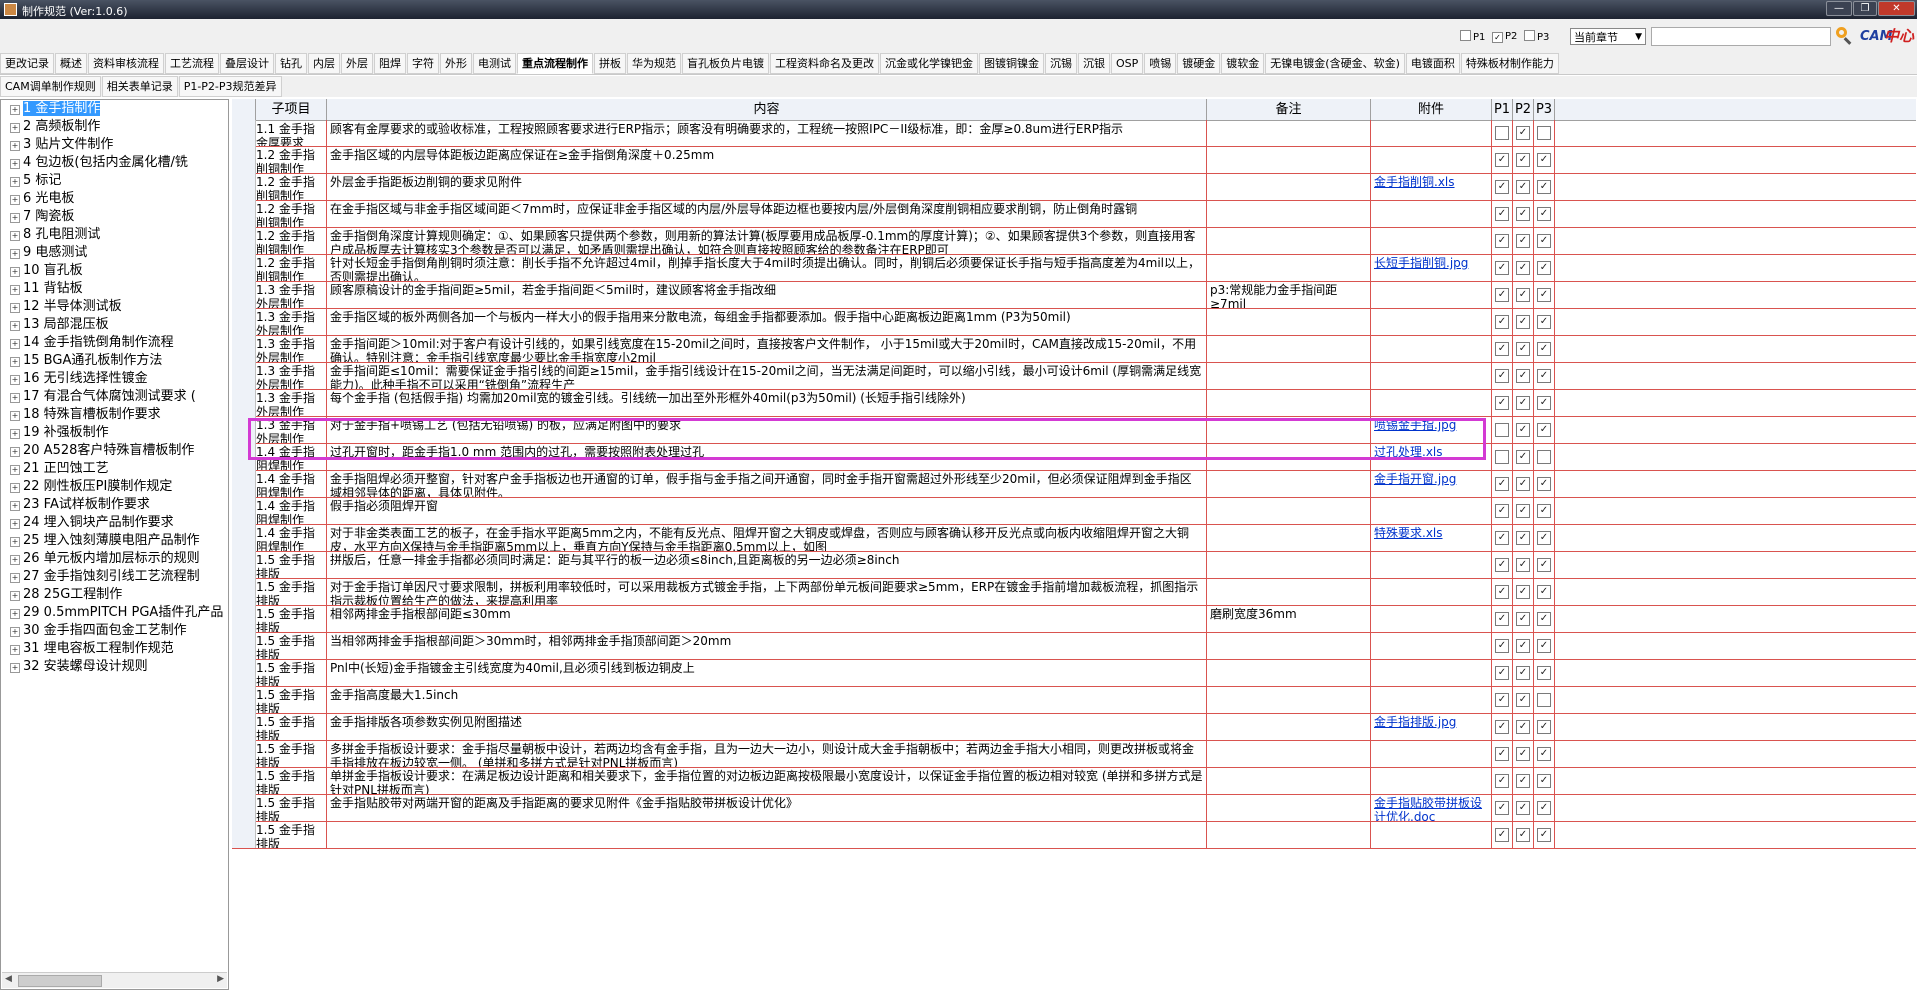 The height and width of the screenshot is (991, 1917). Describe the element at coordinates (494, 63) in the screenshot. I see `tab-11: 电测试` at that location.